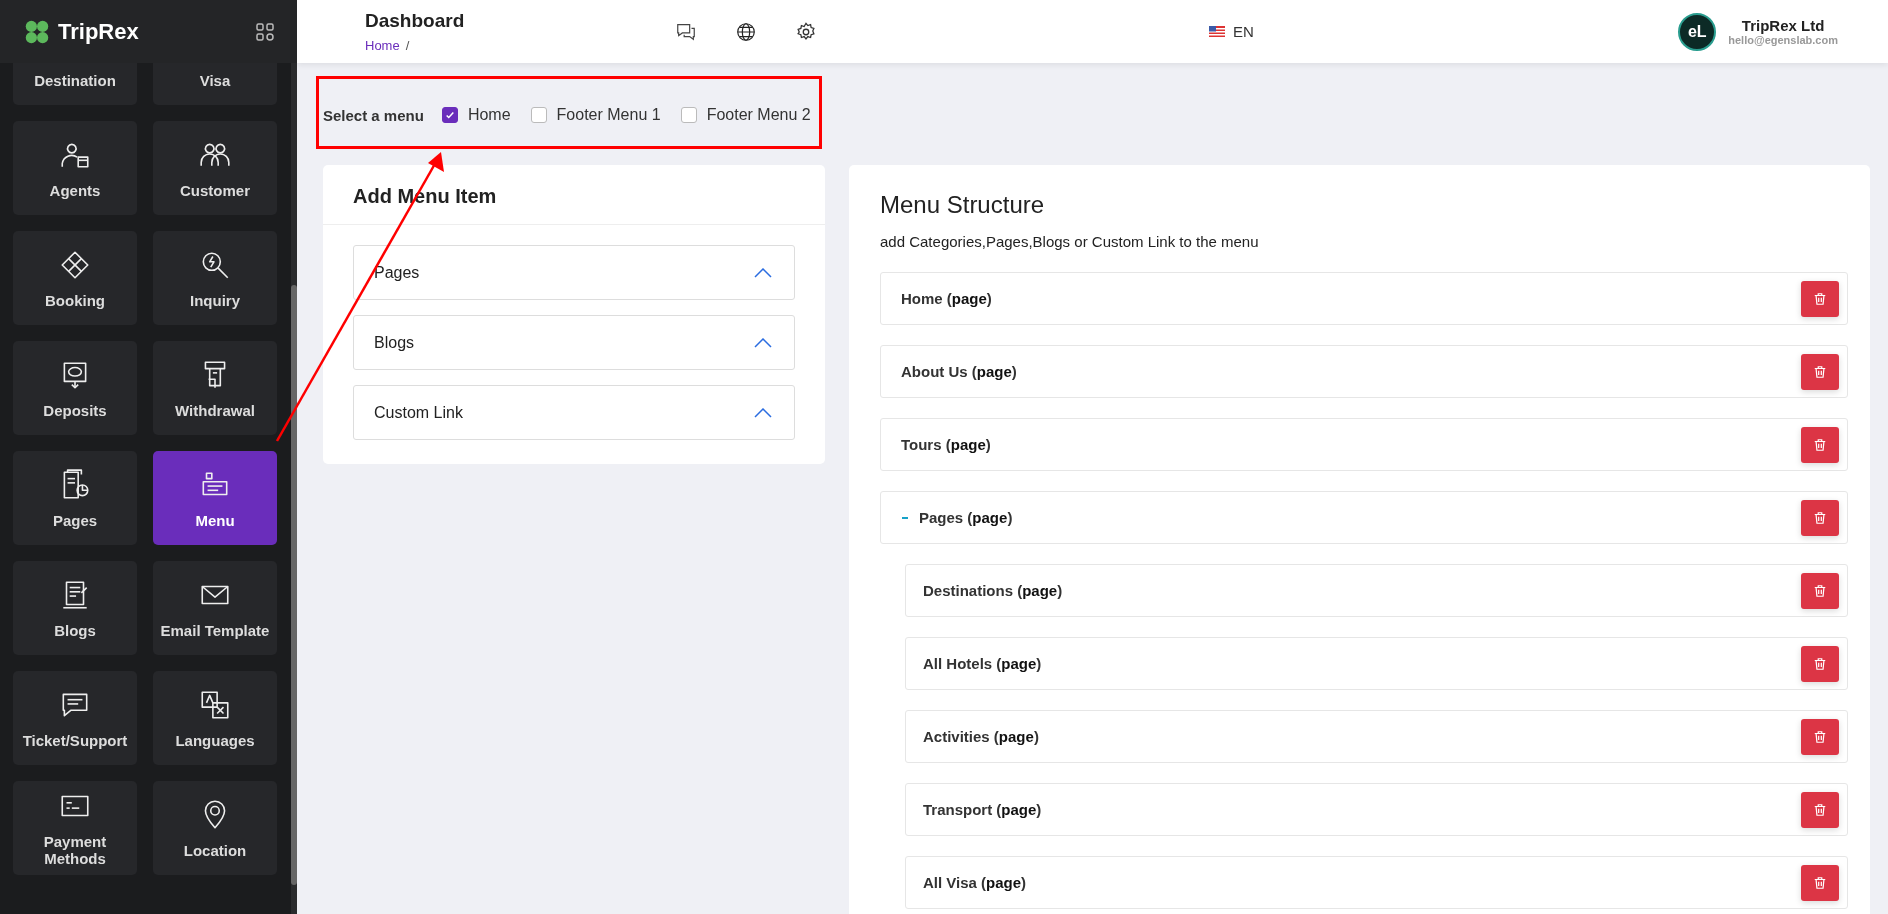  I want to click on sidebar-tile: Languages, so click(215, 718).